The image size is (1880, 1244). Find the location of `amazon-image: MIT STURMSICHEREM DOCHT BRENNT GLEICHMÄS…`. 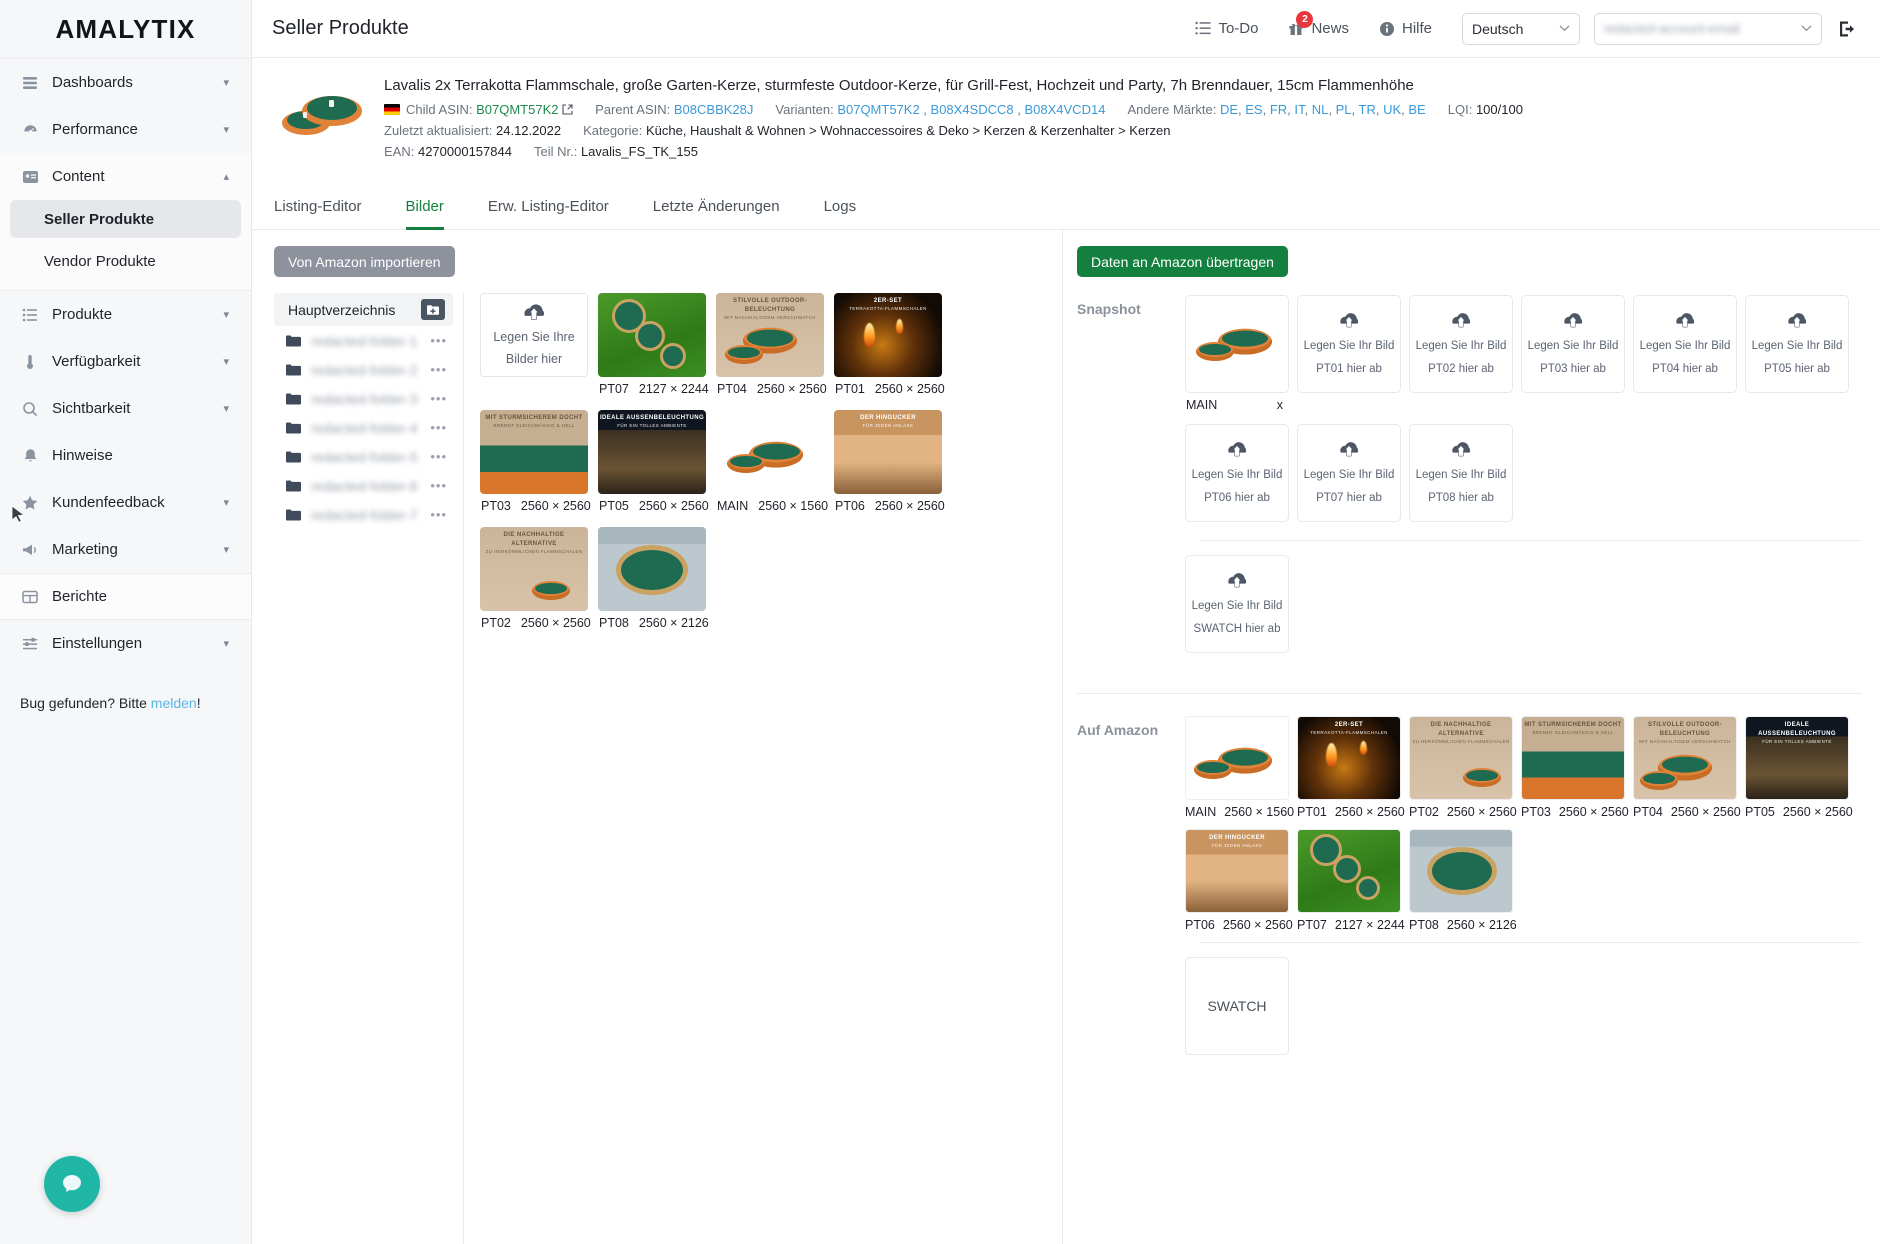

amazon-image: MIT STURMSICHEREM DOCHT BRENNT GLEICHMÄS… is located at coordinates (1573, 758).